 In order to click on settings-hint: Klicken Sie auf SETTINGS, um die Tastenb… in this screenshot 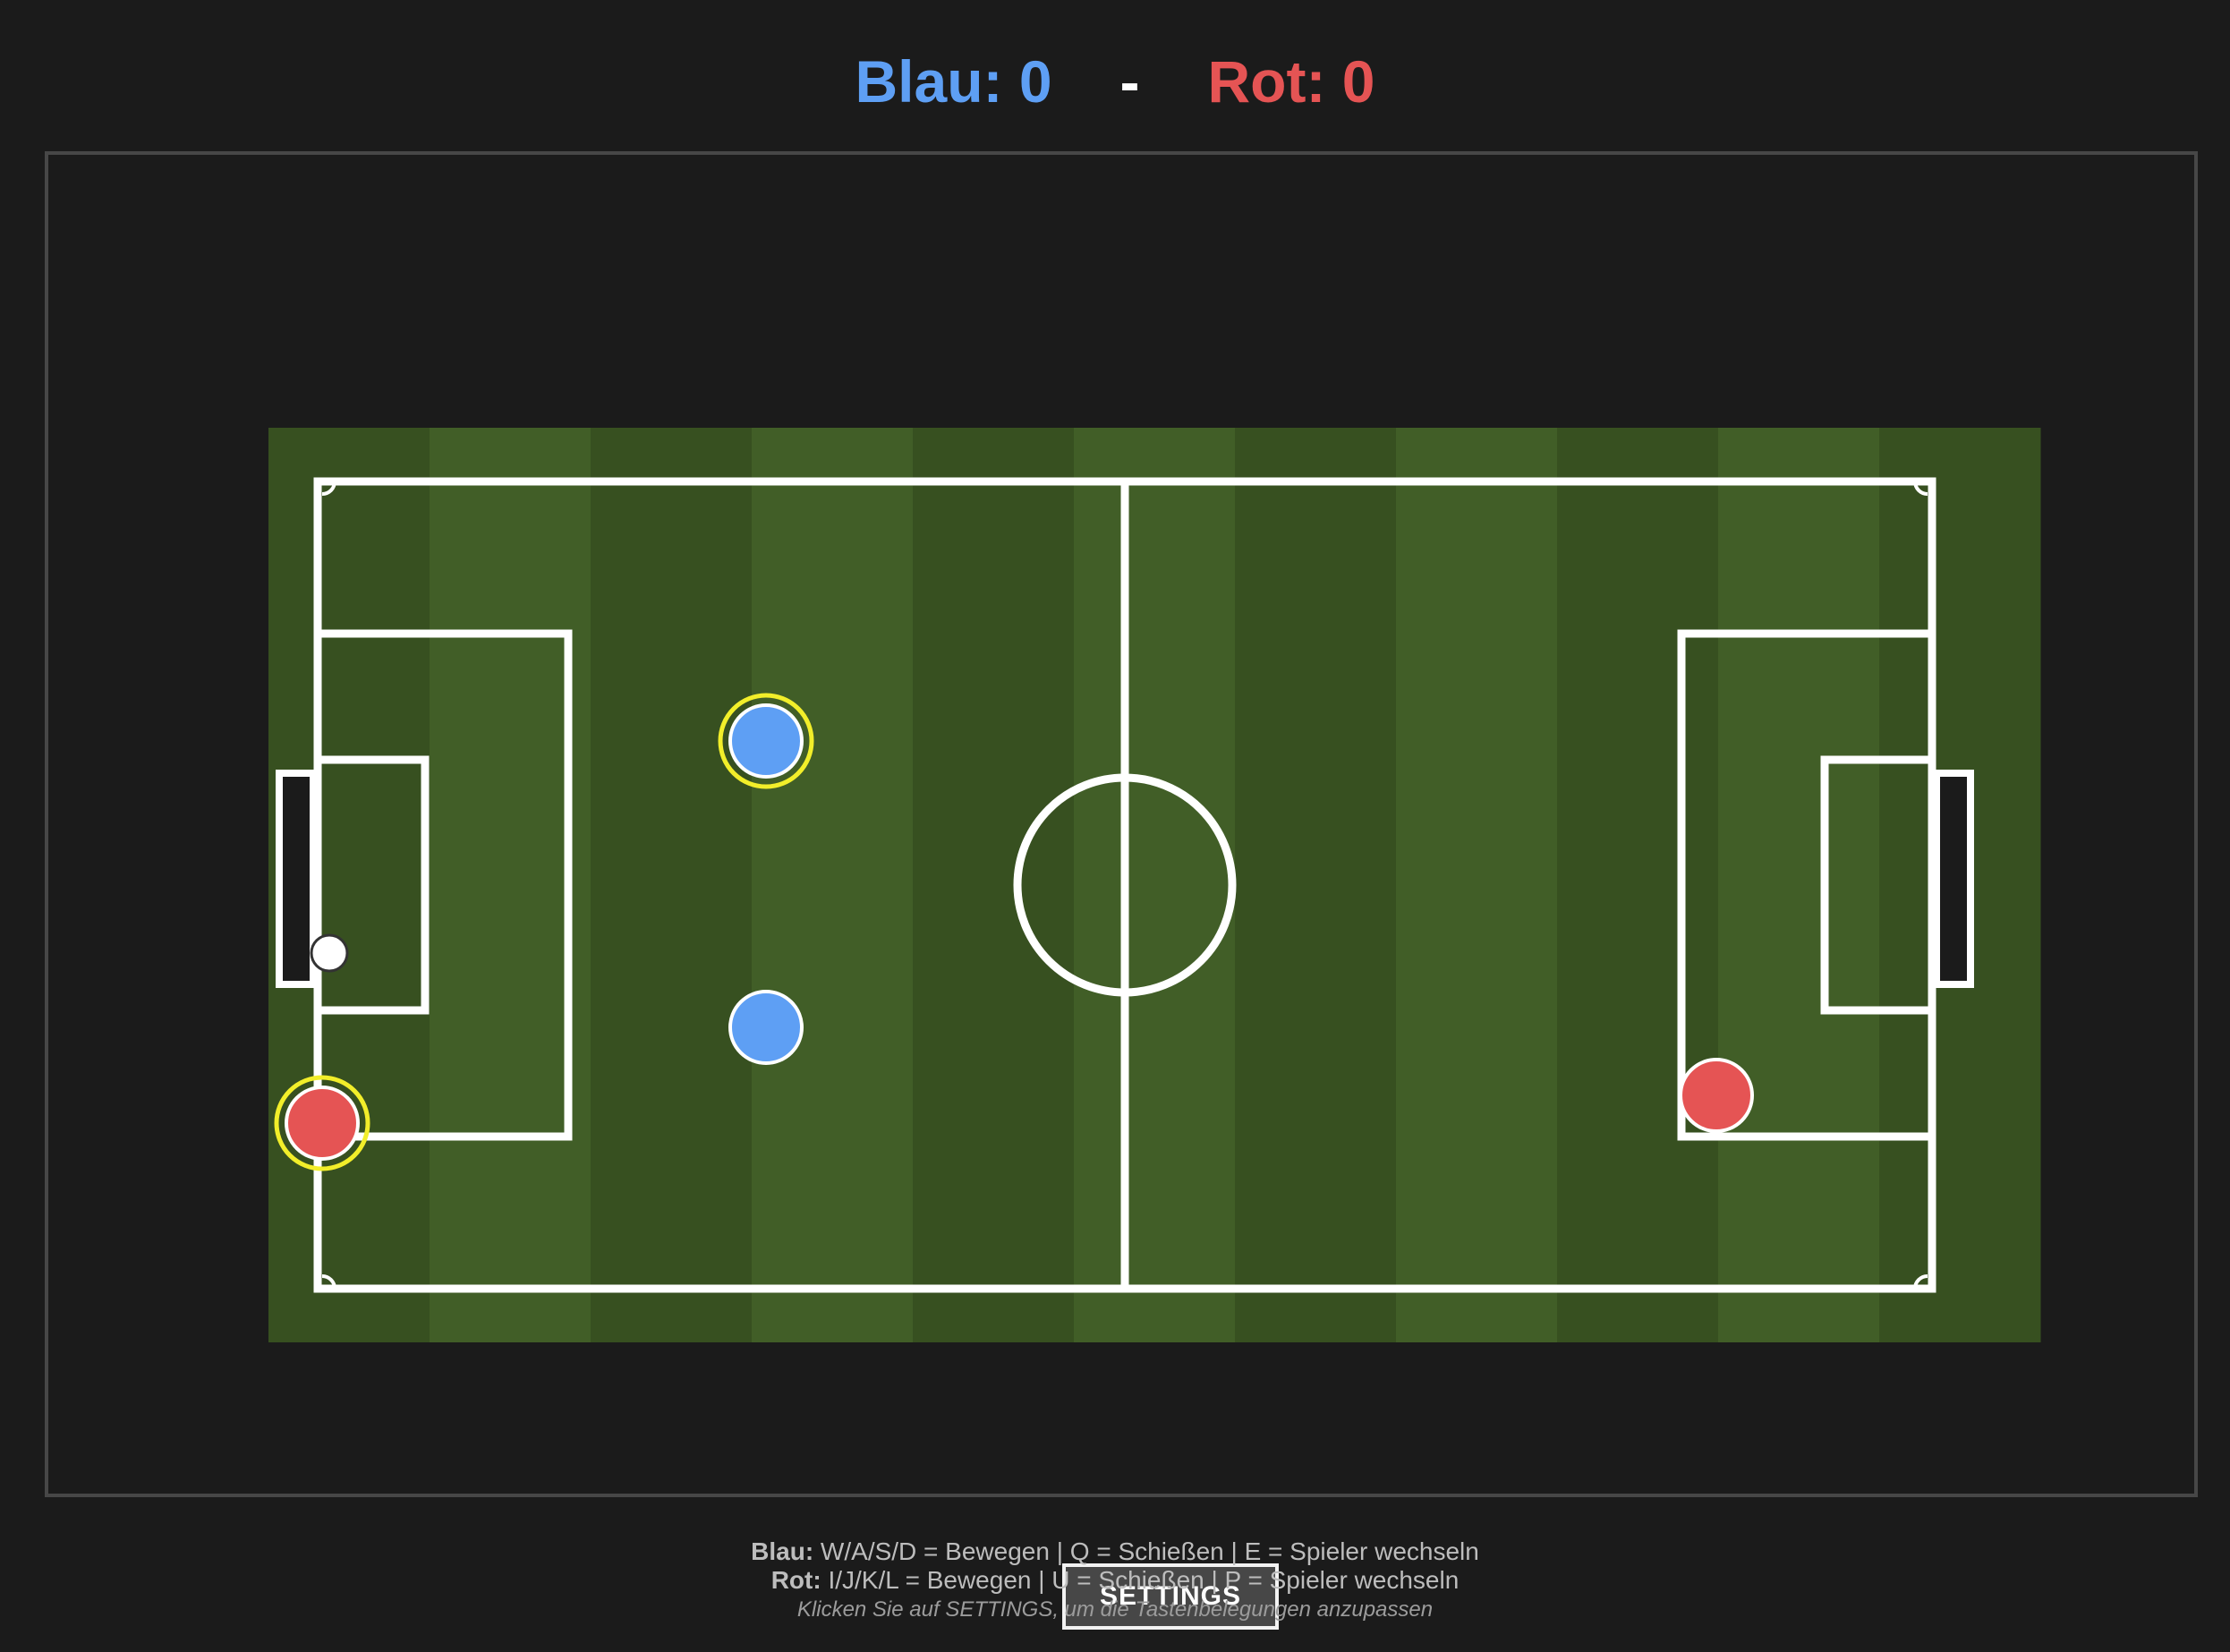, I will do `click(1115, 1609)`.